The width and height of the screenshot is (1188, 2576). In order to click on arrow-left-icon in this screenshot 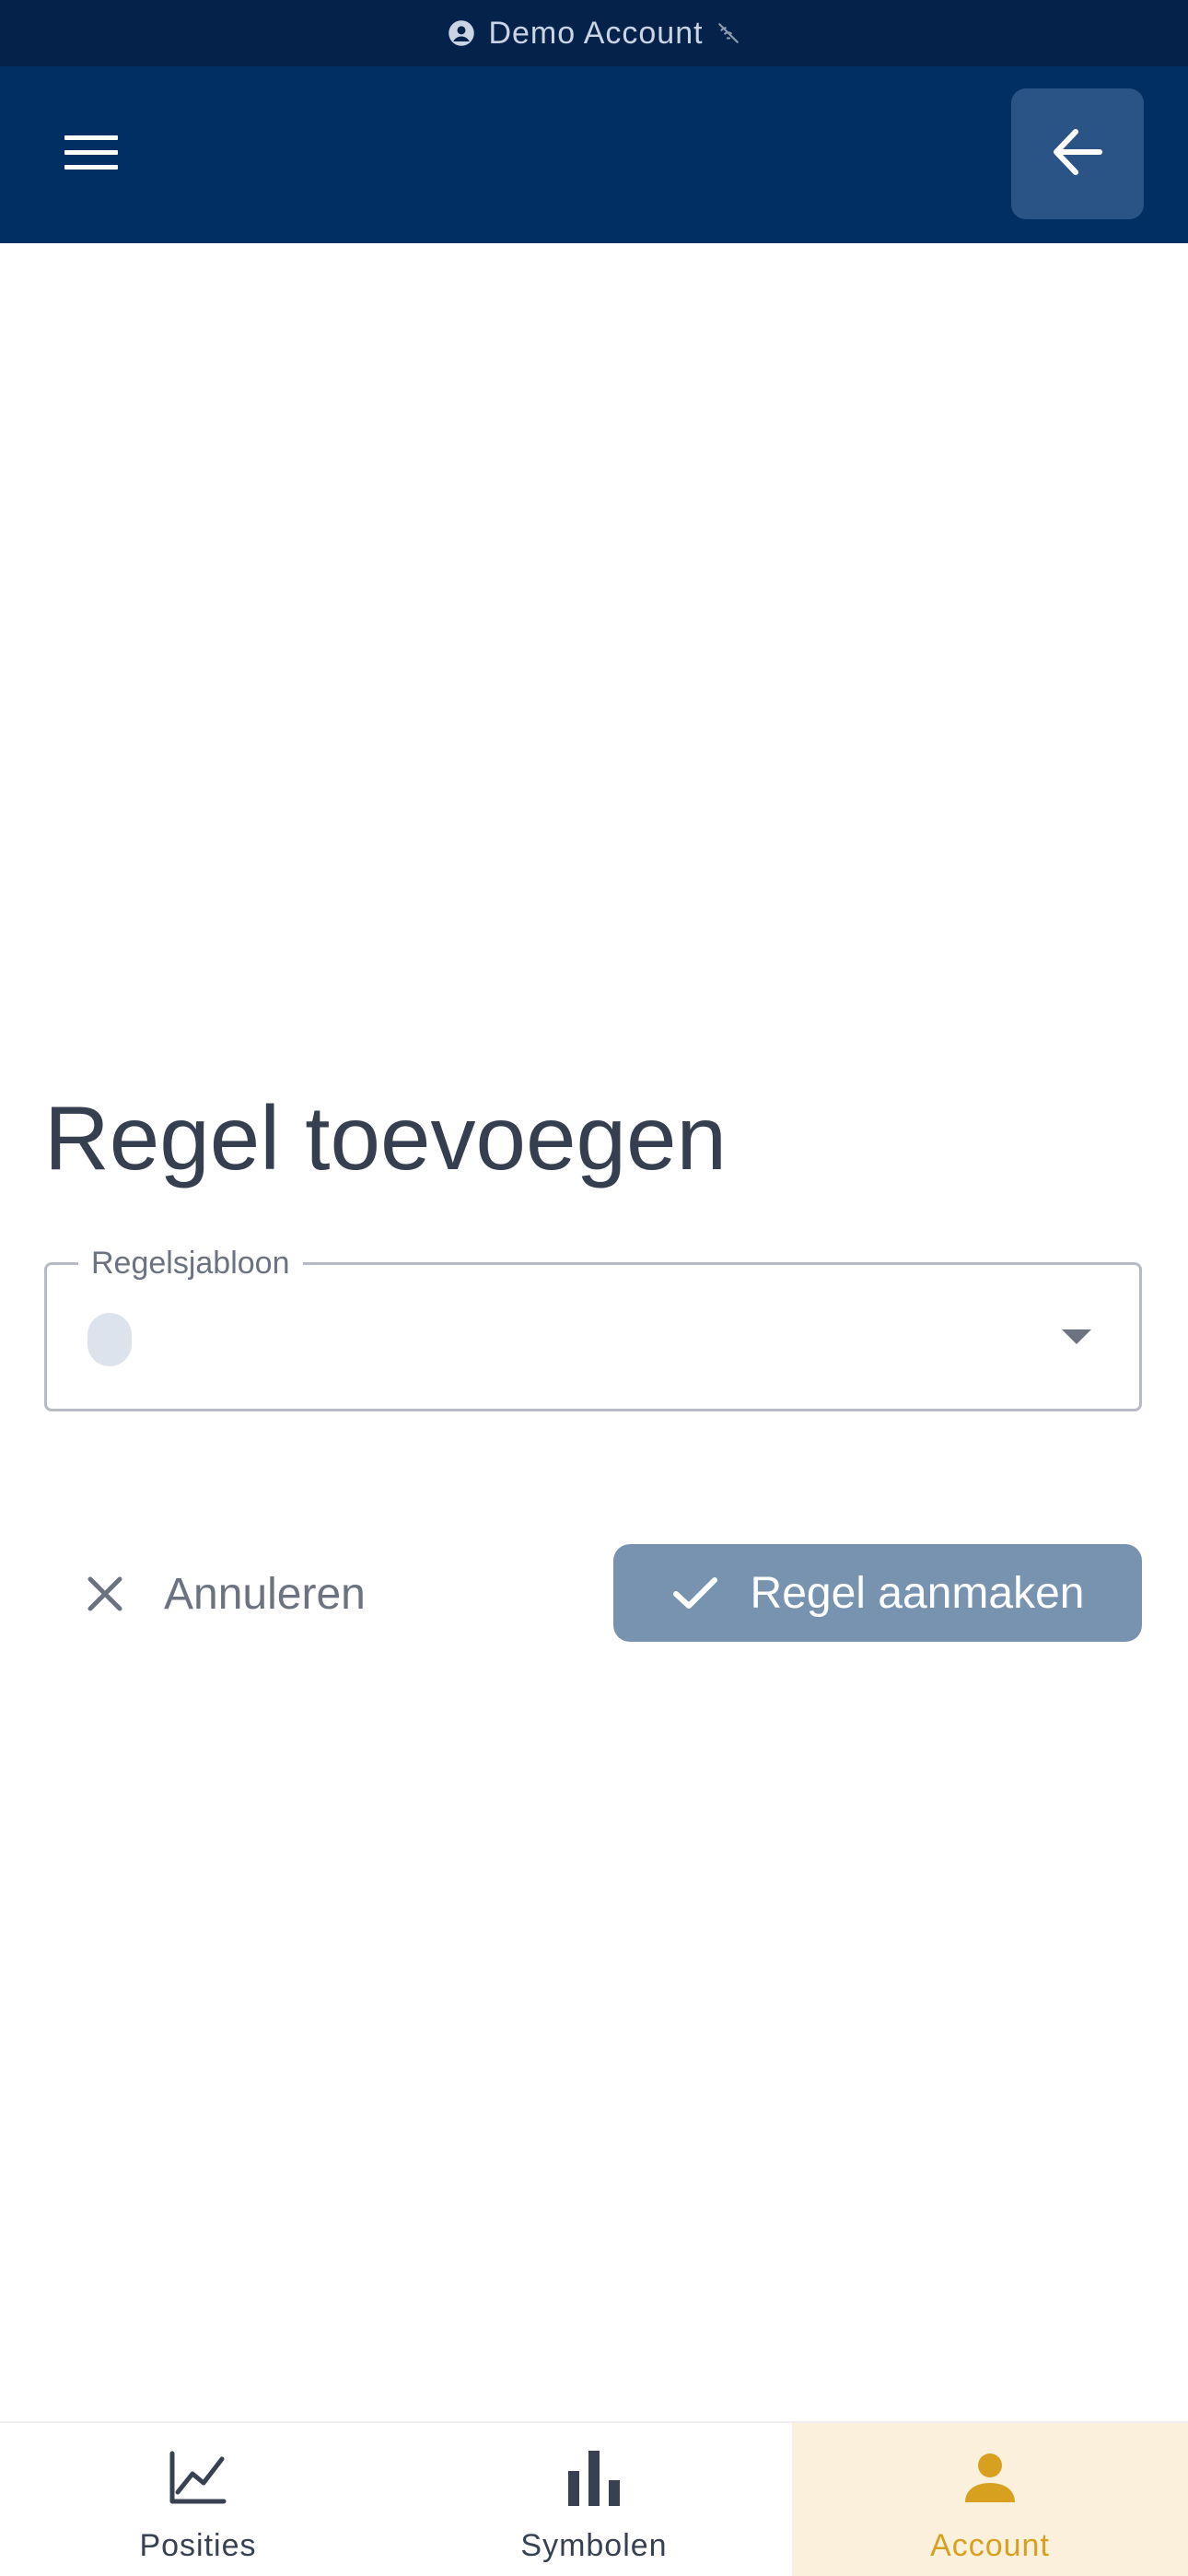, I will do `click(1077, 154)`.